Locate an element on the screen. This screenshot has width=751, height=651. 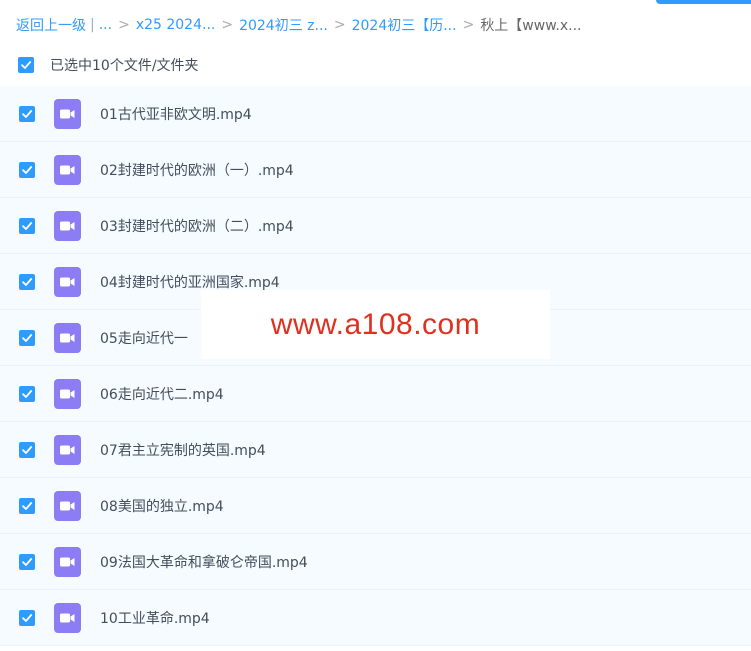
file-name: 08美国的独立.mp4 is located at coordinates (162, 506).